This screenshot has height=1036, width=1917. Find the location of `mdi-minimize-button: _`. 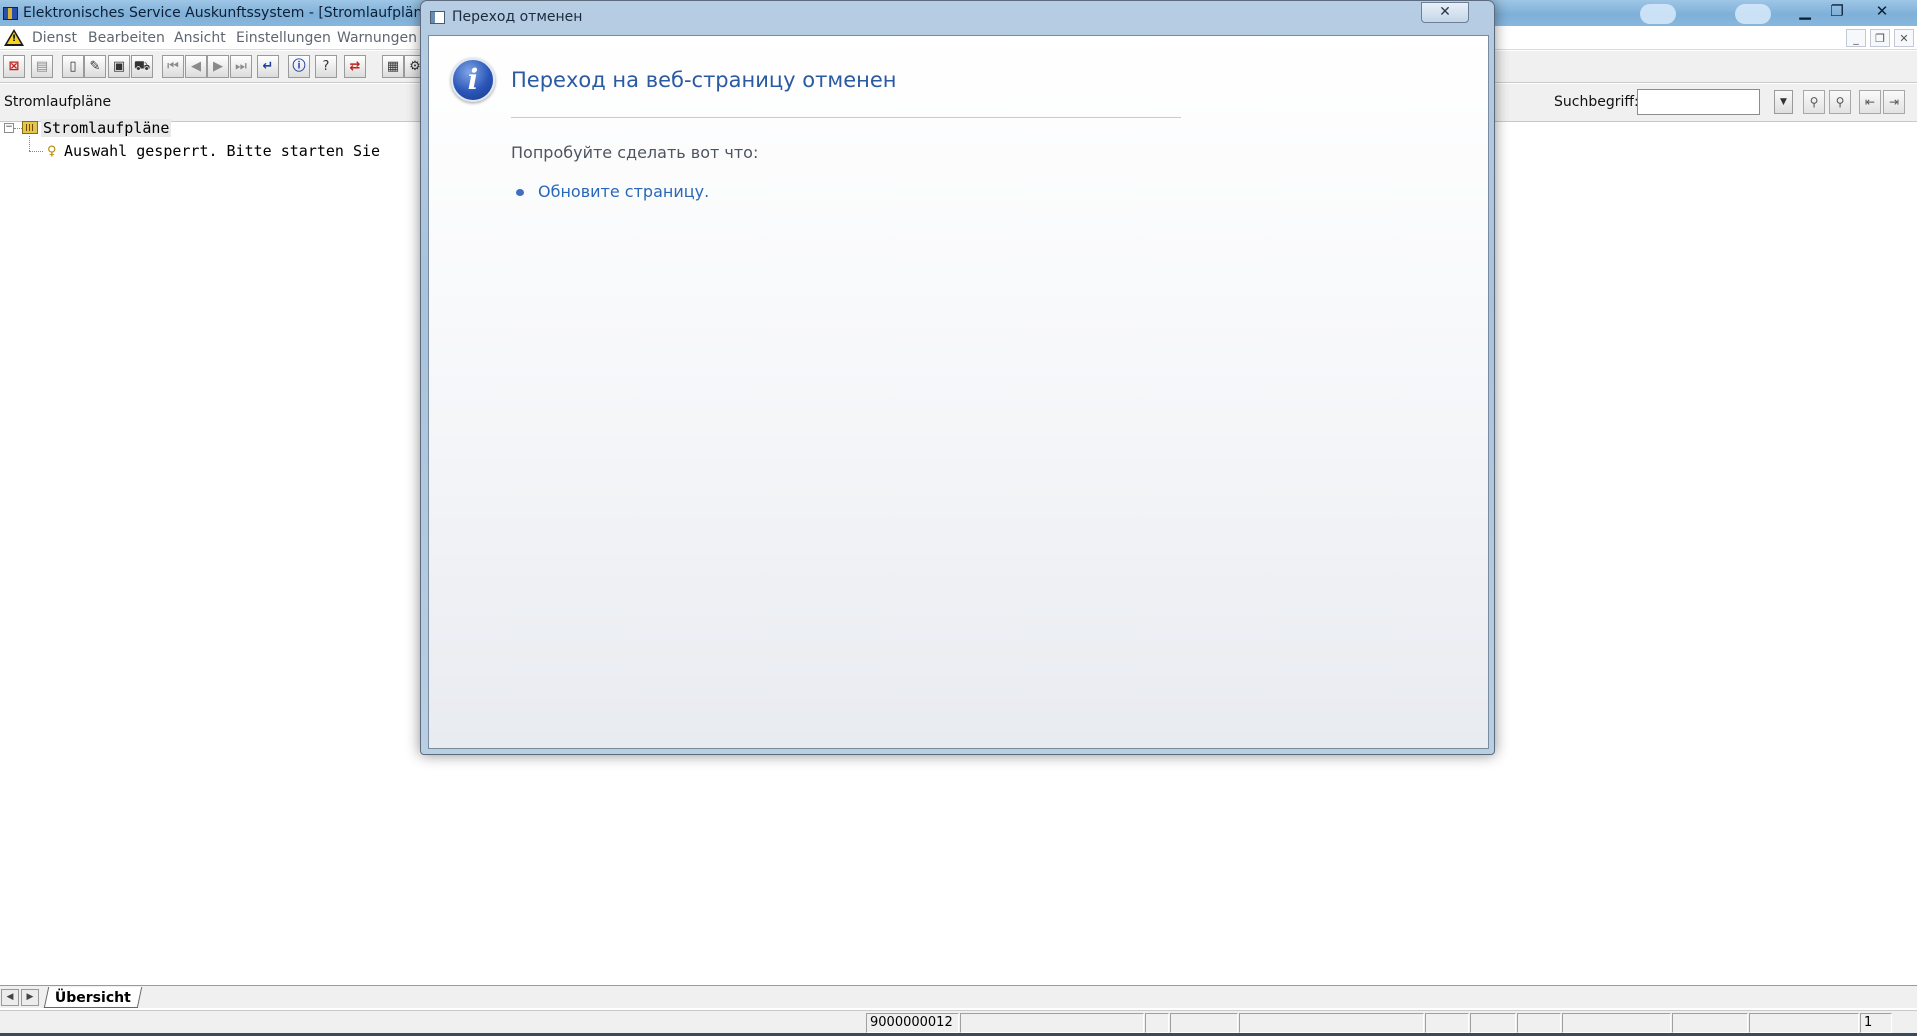

mdi-minimize-button: _ is located at coordinates (1856, 38).